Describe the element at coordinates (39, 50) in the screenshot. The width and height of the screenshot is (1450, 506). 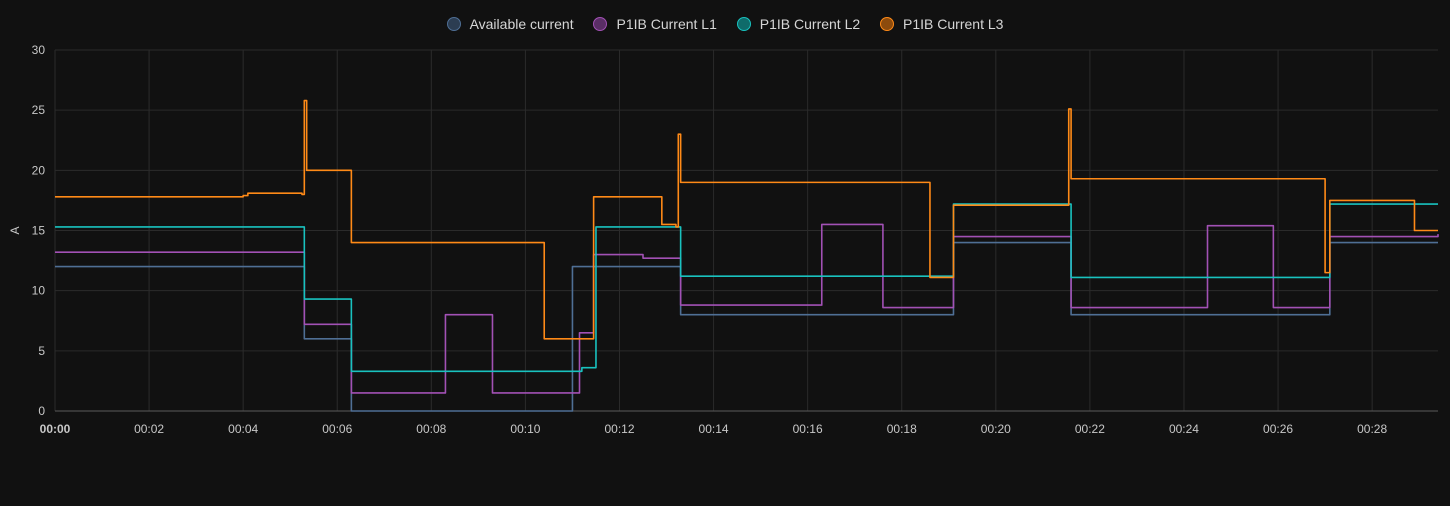
I see `y-tick-label: 30` at that location.